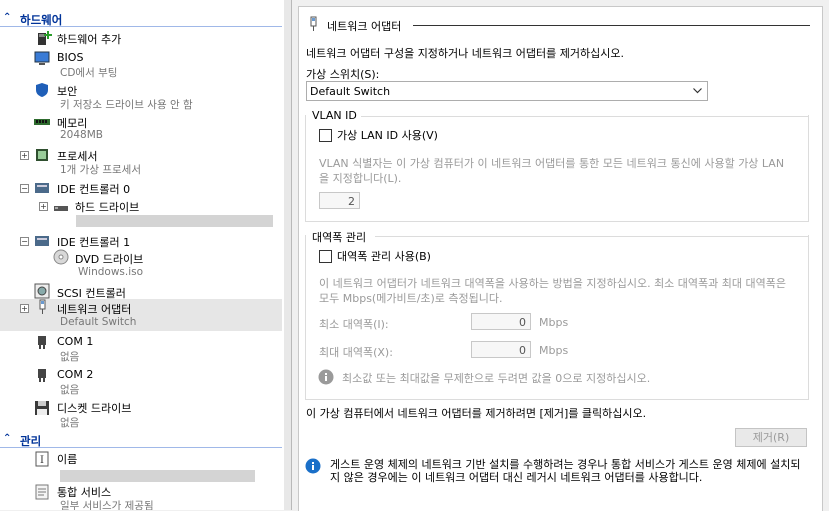 The height and width of the screenshot is (511, 829). I want to click on redacted-name, so click(157, 476).